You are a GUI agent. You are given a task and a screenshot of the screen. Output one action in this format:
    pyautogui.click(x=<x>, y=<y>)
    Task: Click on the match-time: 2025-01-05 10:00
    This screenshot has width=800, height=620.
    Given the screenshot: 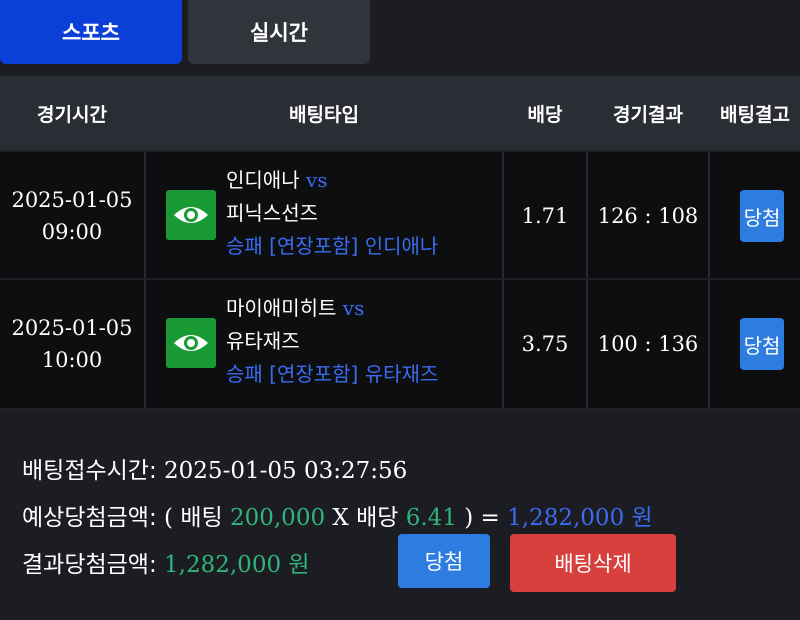 What is the action you would take?
    pyautogui.click(x=72, y=344)
    